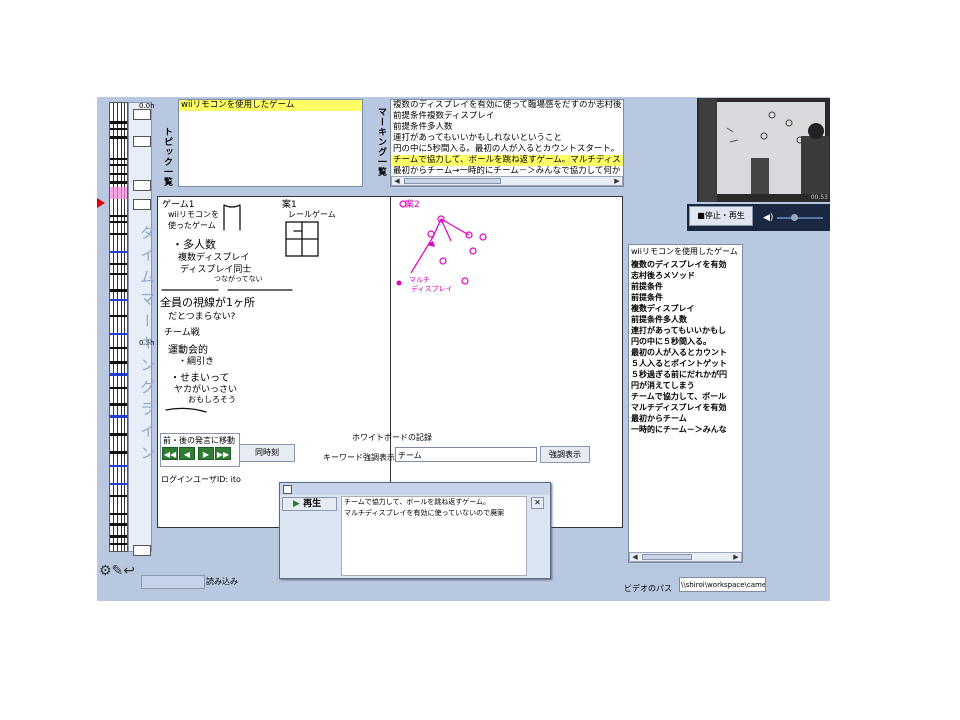 This screenshot has height=720, width=960. Describe the element at coordinates (507, 105) in the screenshot. I see `marking-item: 複数のディスプレイを有効に使って臨場感をだすのか志村後` at that location.